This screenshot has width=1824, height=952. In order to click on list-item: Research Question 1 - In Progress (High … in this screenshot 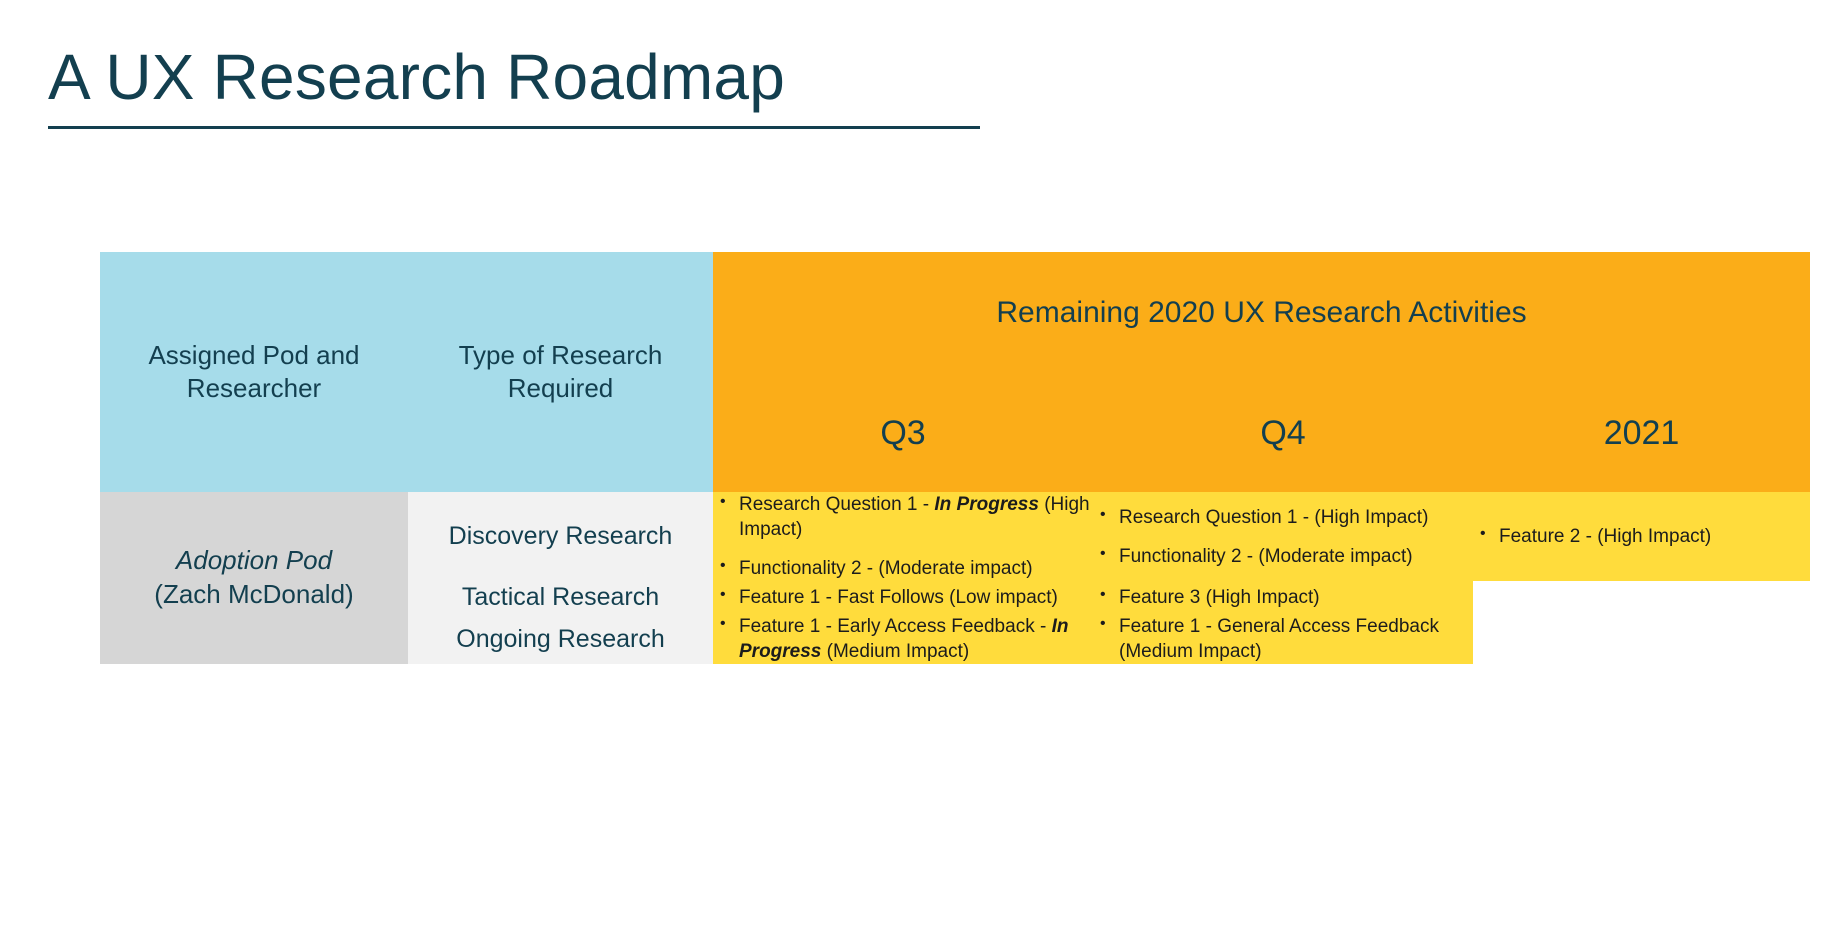, I will do `click(906, 516)`.